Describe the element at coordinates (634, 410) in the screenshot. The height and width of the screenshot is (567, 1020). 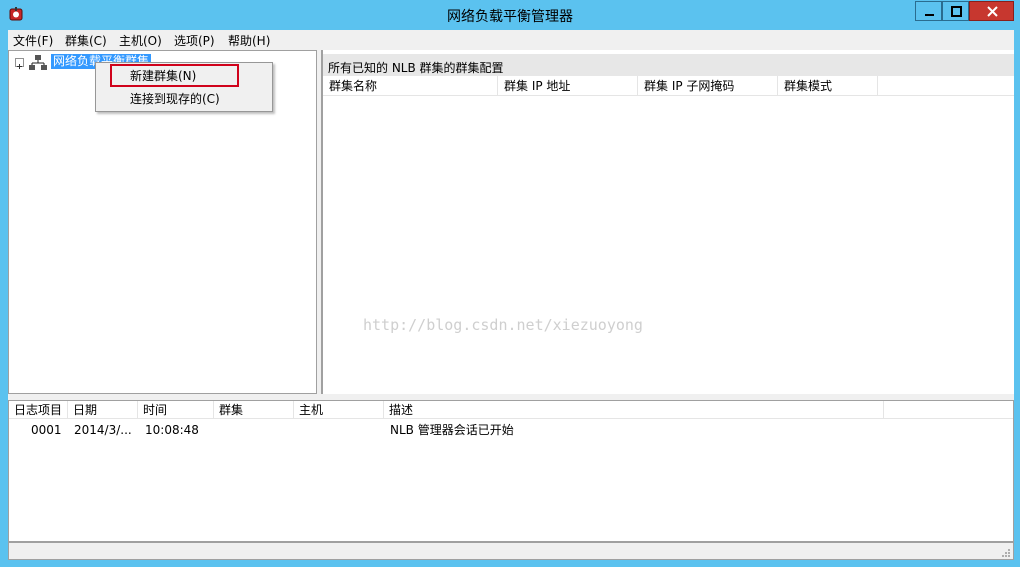
I see `column-log-description: 描述` at that location.